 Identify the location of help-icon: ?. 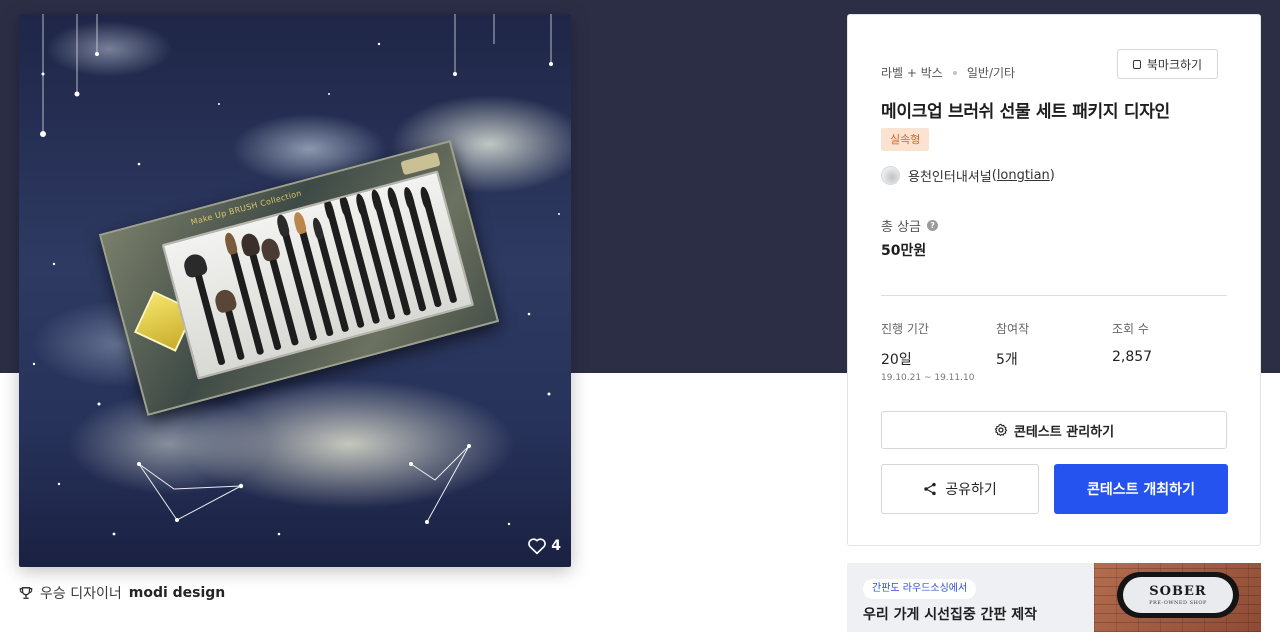
(933, 225).